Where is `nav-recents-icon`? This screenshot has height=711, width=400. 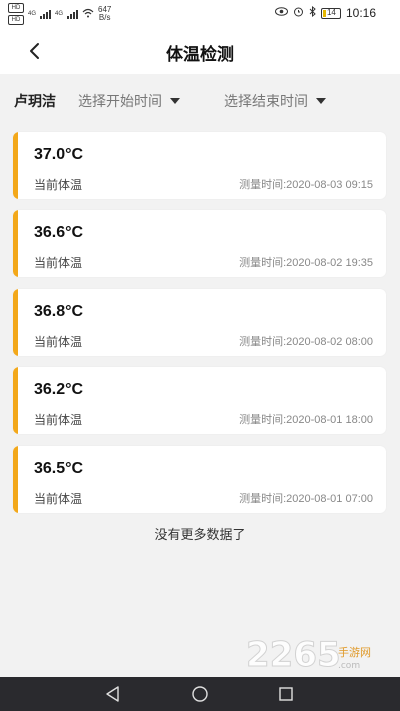 nav-recents-icon is located at coordinates (286, 694).